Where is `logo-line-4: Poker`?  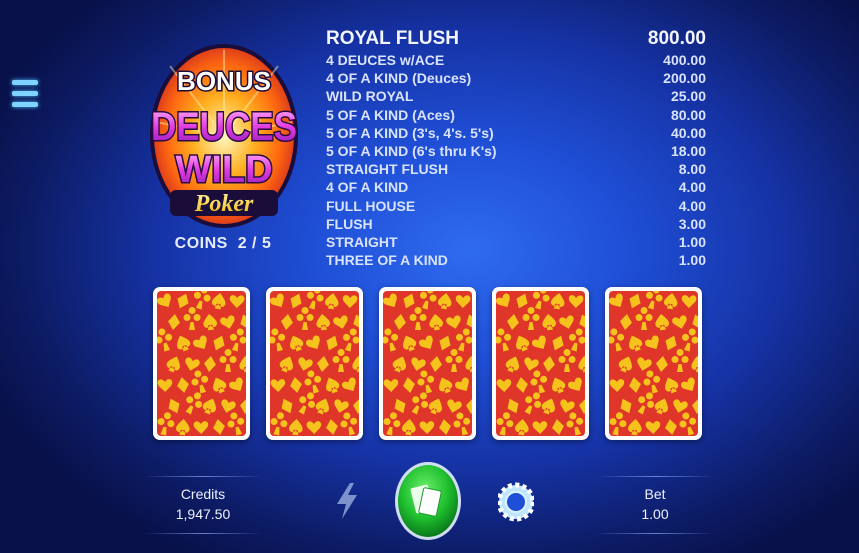
logo-line-4: Poker is located at coordinates (224, 204).